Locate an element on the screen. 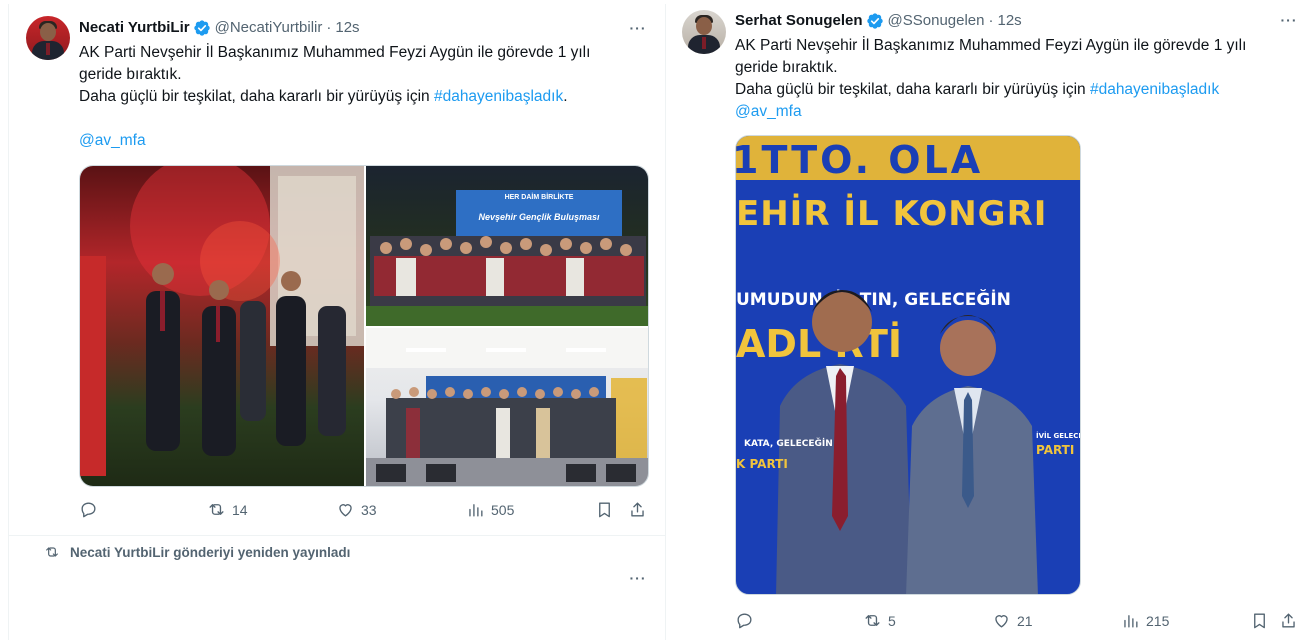 The image size is (1310, 640). author-name: Necati YurtbiLir is located at coordinates (134, 28).